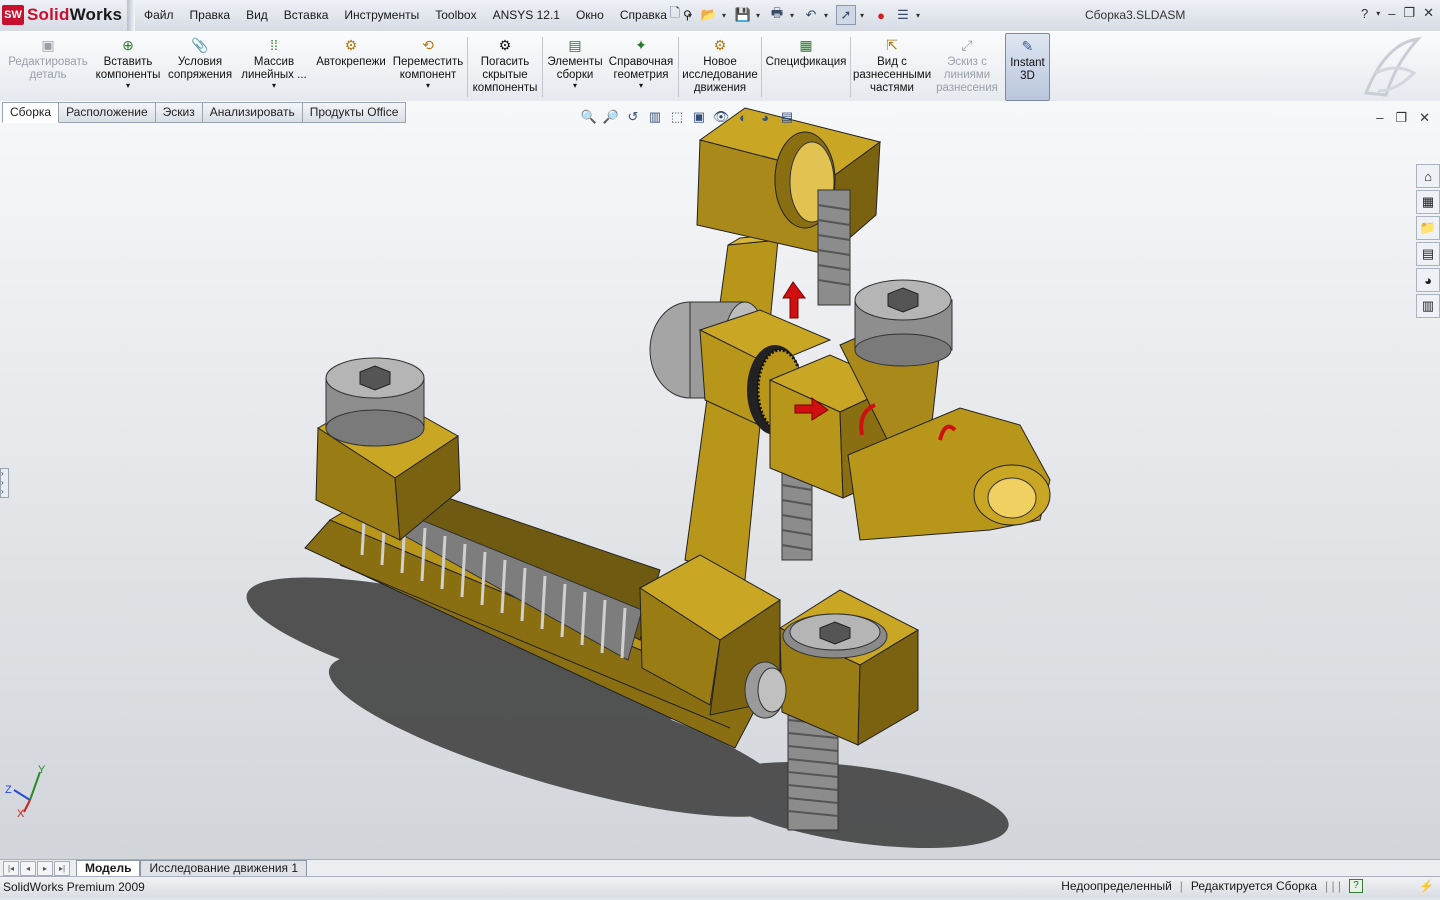 This screenshot has width=1440, height=900. What do you see at coordinates (11, 868) in the screenshot?
I see `first-tab-icon: |◂` at bounding box center [11, 868].